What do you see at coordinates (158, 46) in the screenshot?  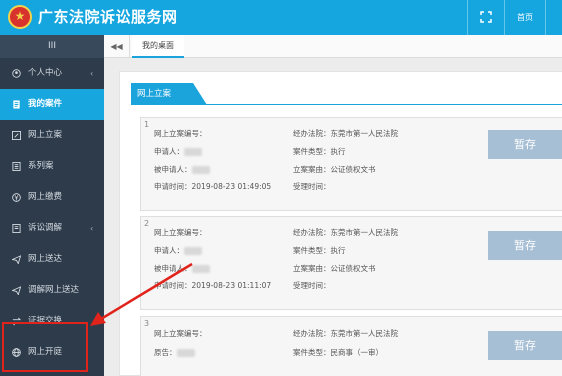 I see `tab-my-desktop: 我的桌面` at bounding box center [158, 46].